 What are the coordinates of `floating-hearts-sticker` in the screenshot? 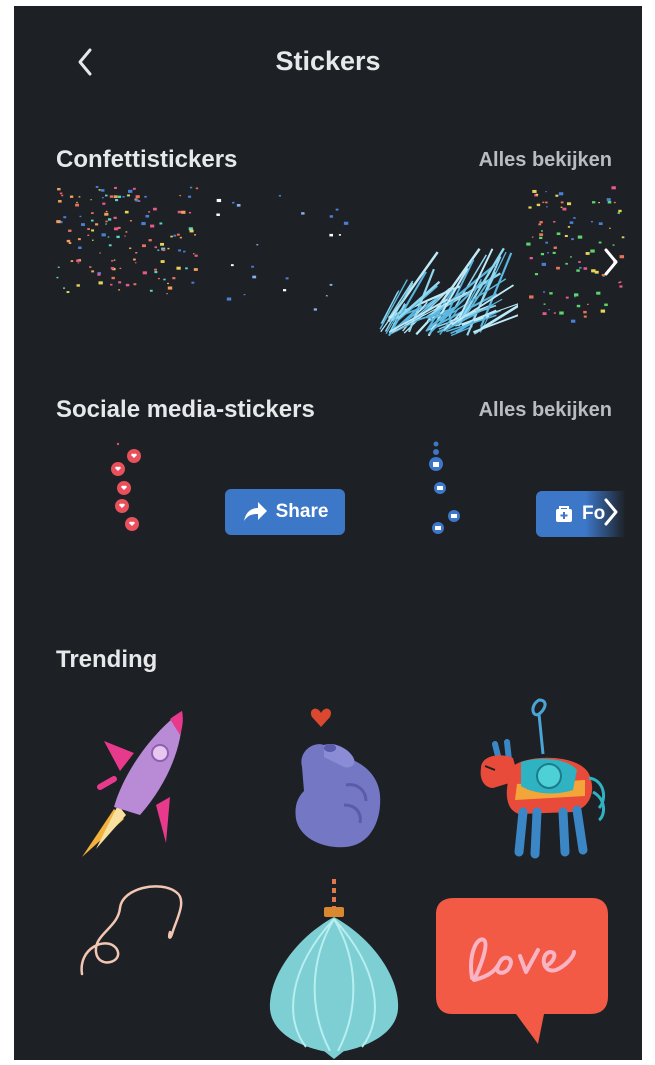 It's located at (124, 486).